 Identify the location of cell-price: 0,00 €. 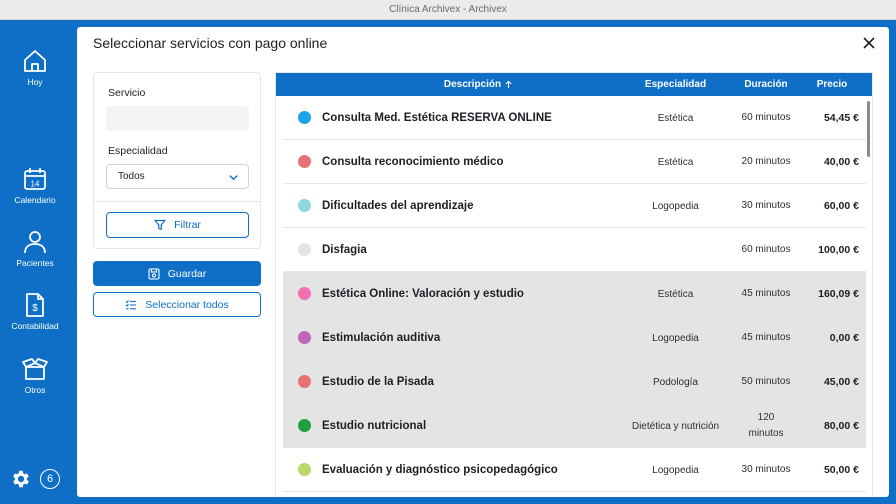
(844, 338).